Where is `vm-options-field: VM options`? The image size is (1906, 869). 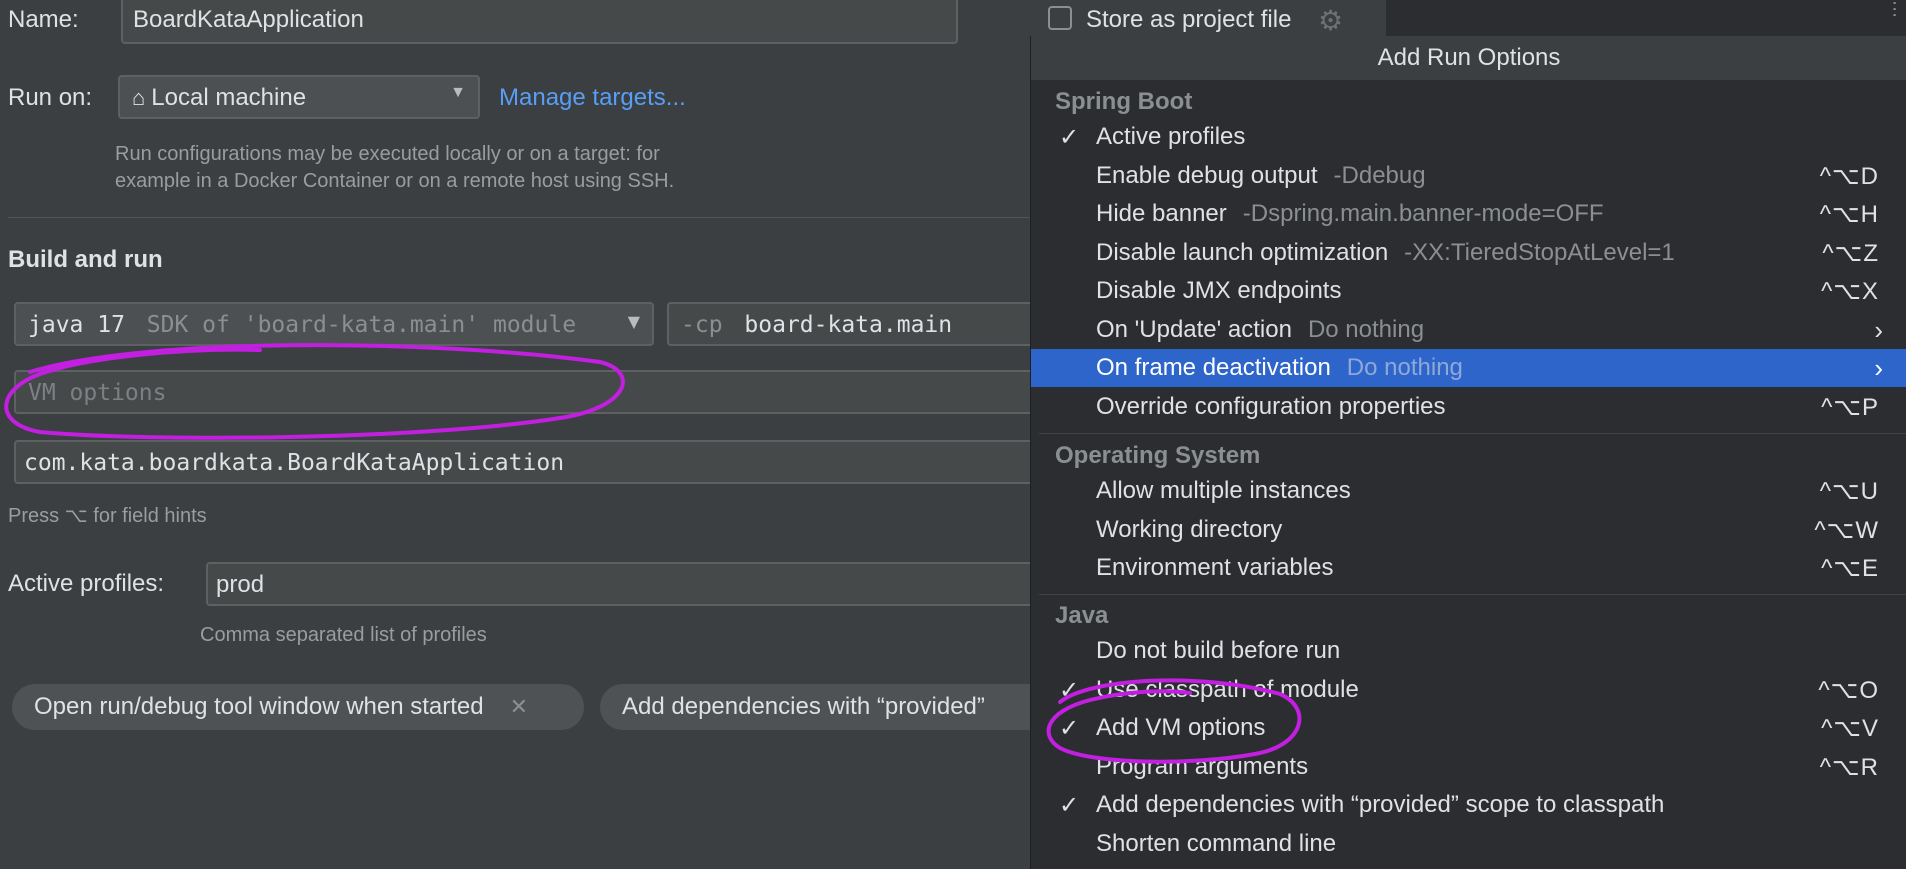
vm-options-field: VM options is located at coordinates (529, 392).